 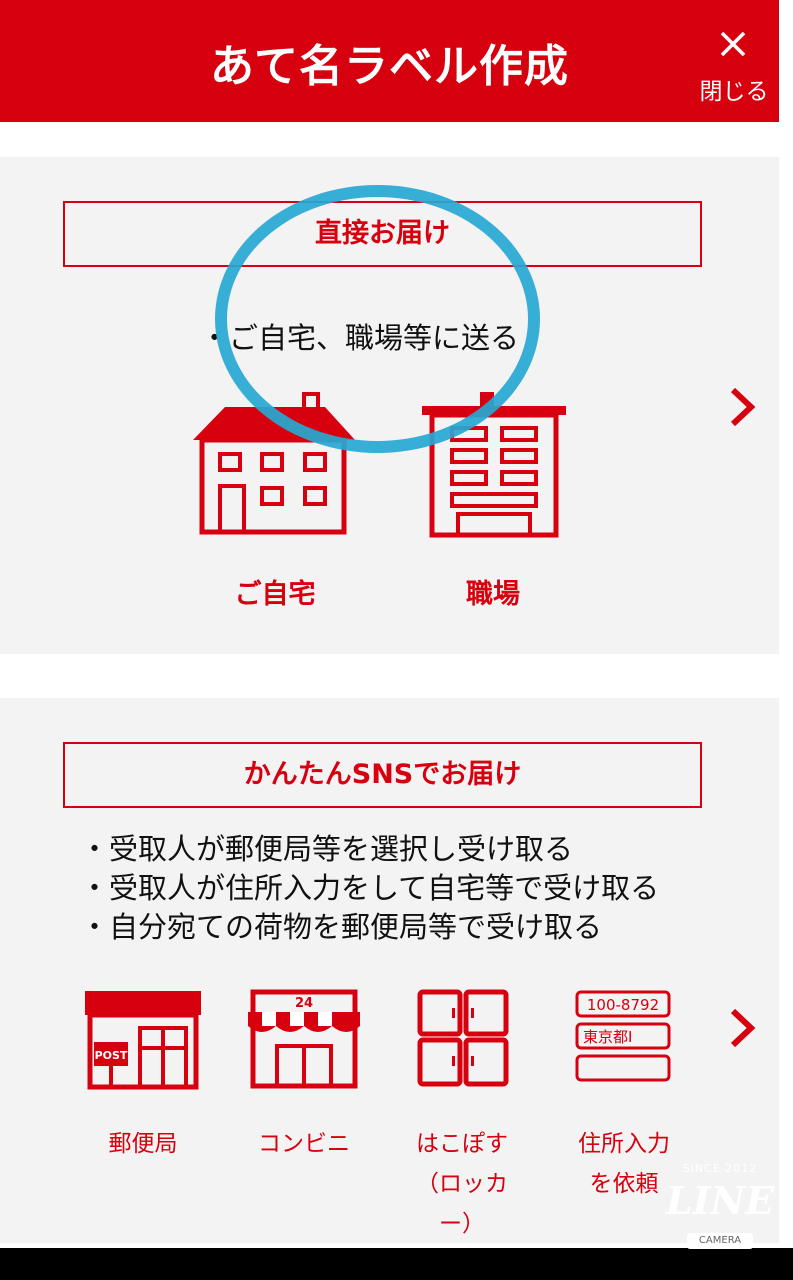 I want to click on option-address-request-label: 住所入力 を依頼, so click(x=624, y=1164).